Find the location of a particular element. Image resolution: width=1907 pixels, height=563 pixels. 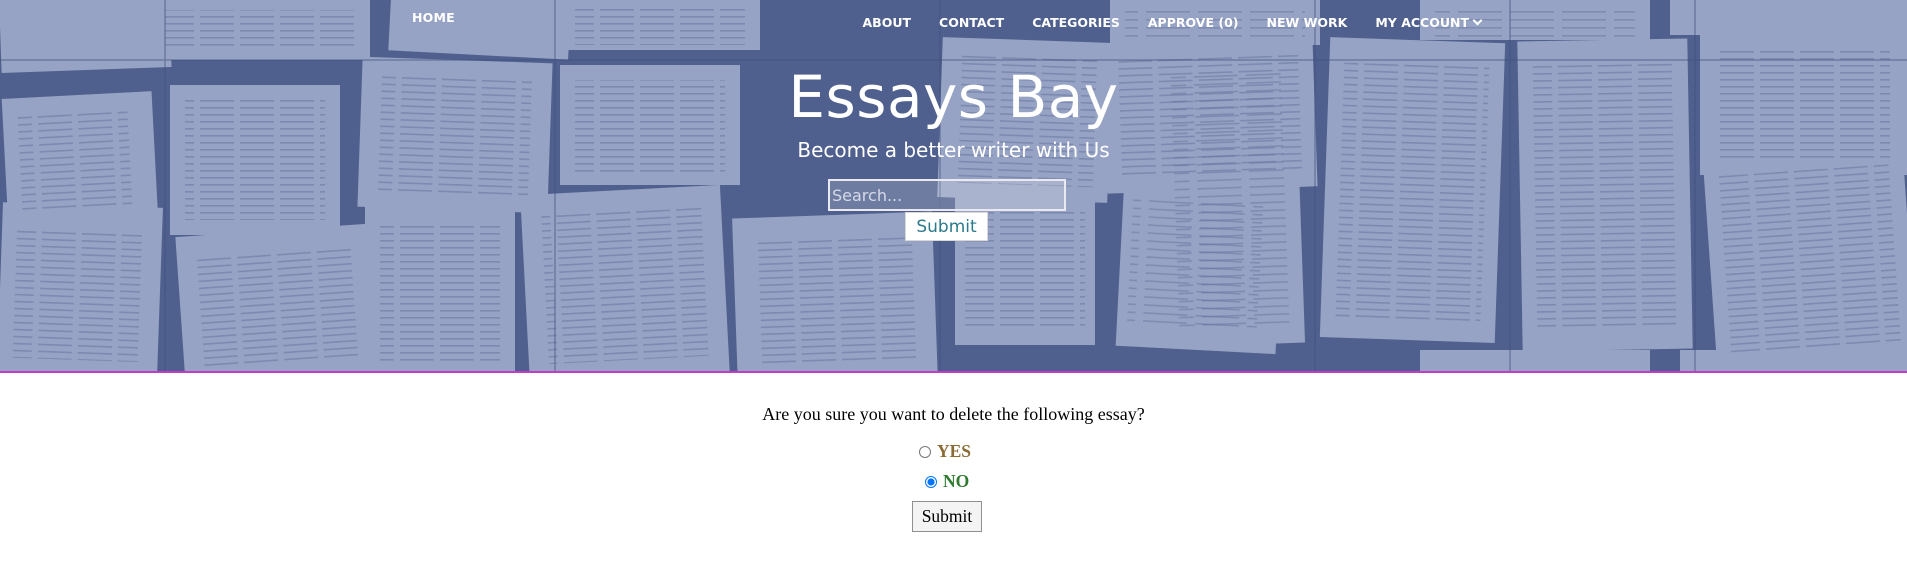

site-title: Essays Bay is located at coordinates (953, 97).